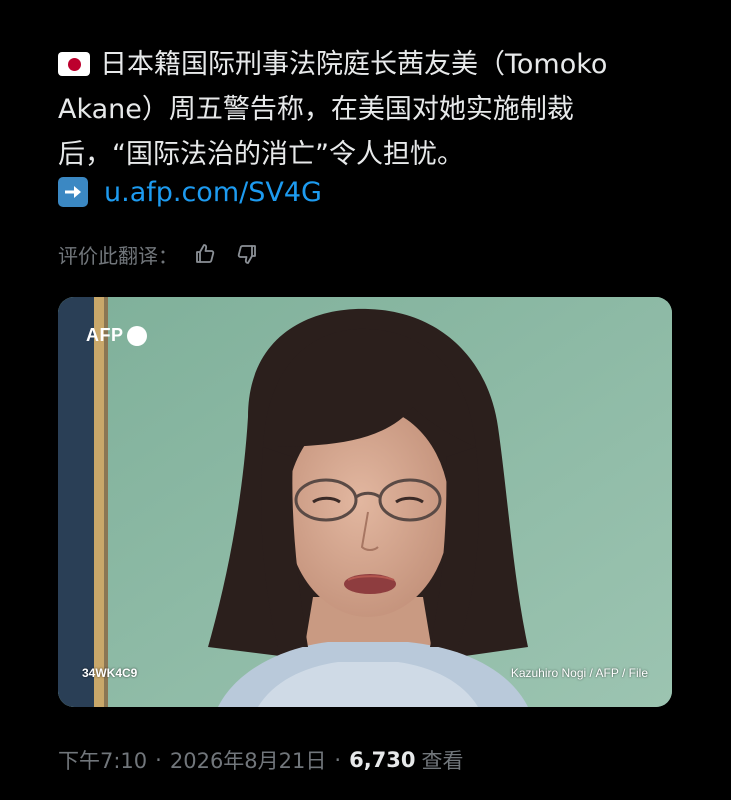 Image resolution: width=731 pixels, height=800 pixels. I want to click on post-meta: 下午7:10 · 2026年8月21日 · 6,730 查看, so click(261, 760).